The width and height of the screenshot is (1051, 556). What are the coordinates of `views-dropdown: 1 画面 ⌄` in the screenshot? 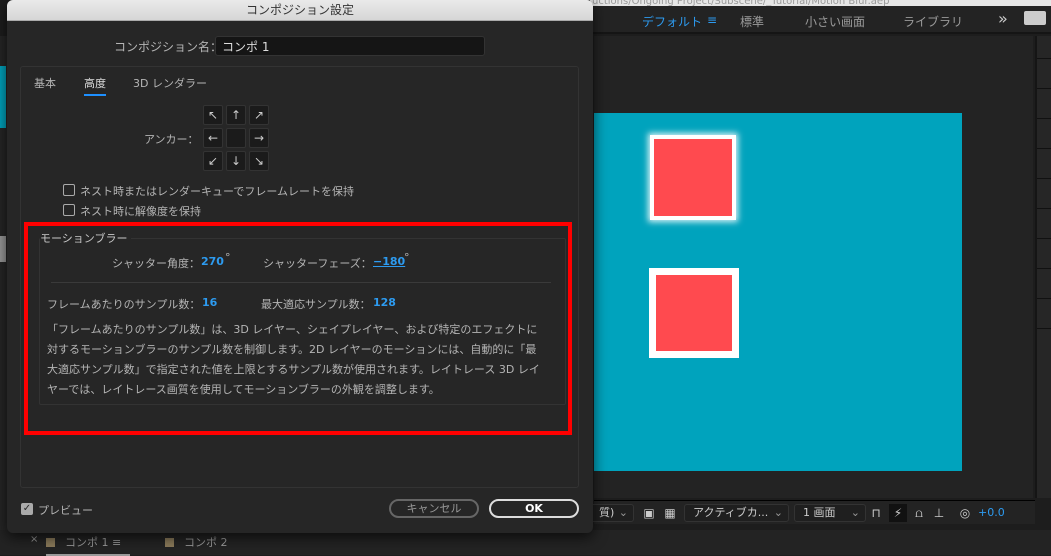 It's located at (830, 513).